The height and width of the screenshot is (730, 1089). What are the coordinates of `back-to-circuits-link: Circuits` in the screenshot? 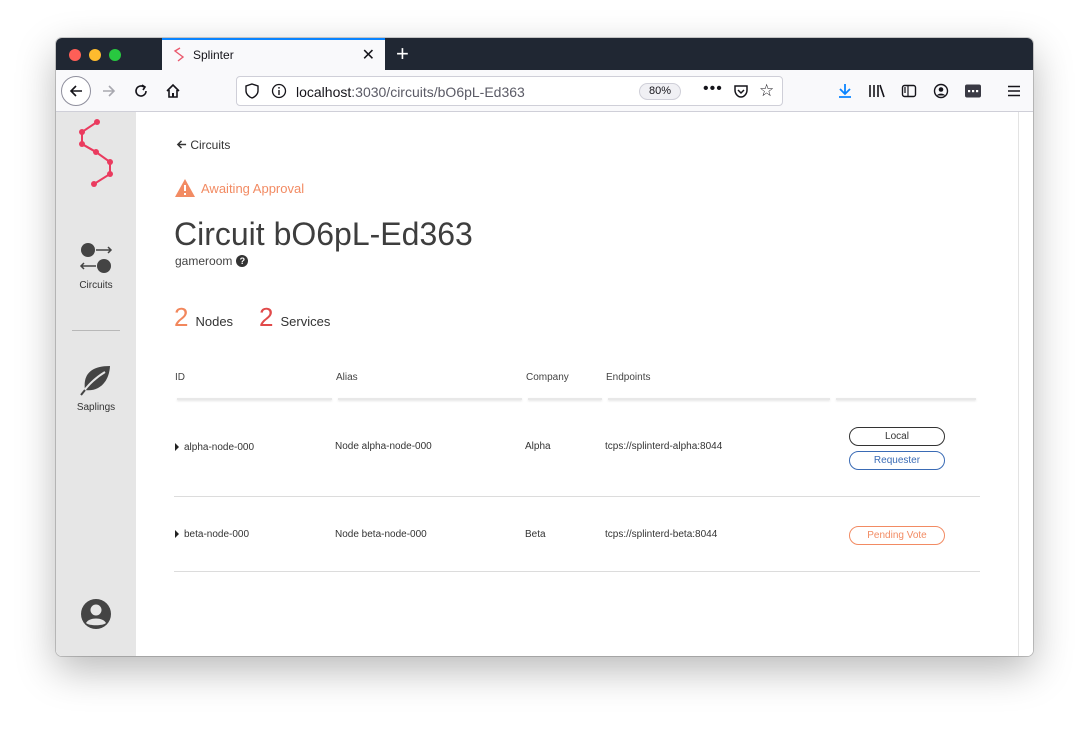 It's located at (203, 145).